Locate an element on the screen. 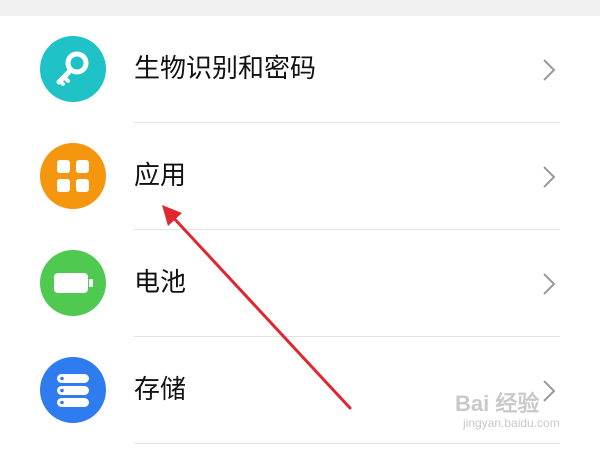 The image size is (600, 450). settings-item-label: 电池 is located at coordinates (160, 283).